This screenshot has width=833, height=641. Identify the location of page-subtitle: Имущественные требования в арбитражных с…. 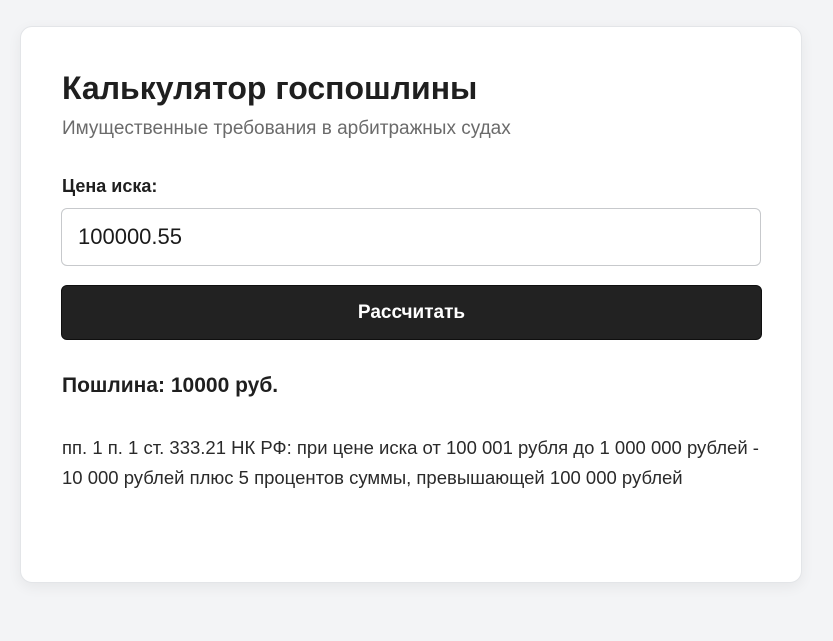
(286, 128).